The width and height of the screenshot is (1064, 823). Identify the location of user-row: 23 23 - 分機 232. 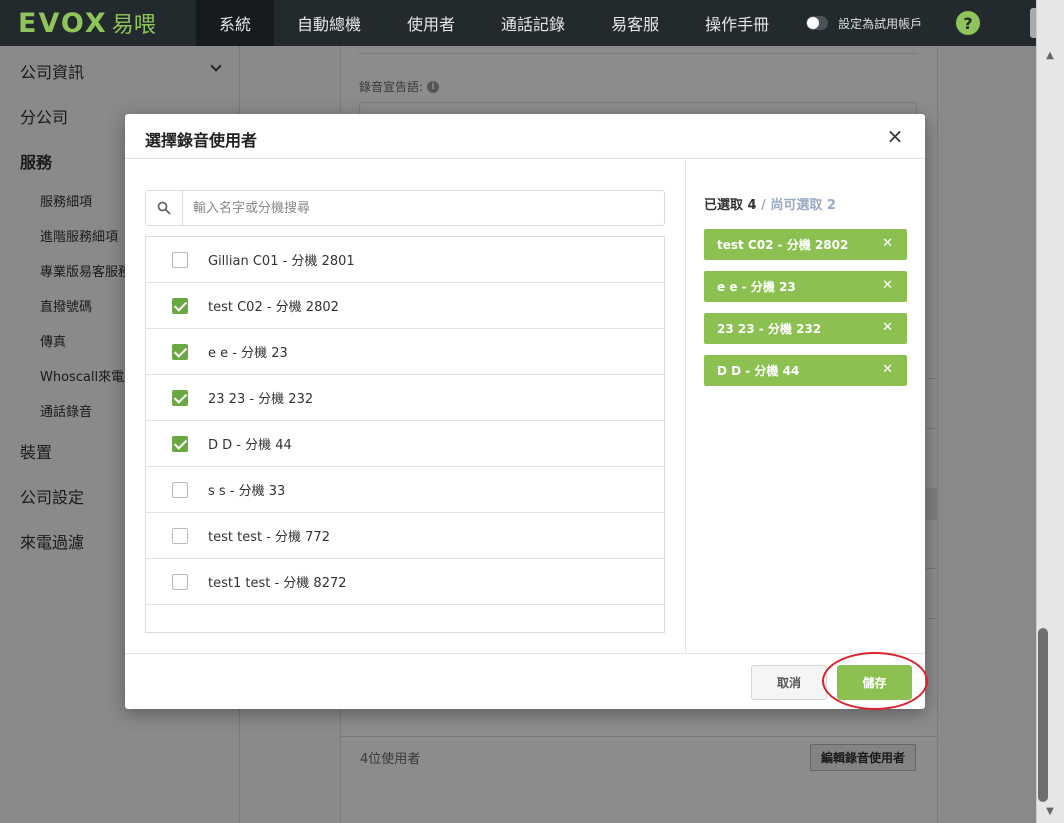
(405, 398).